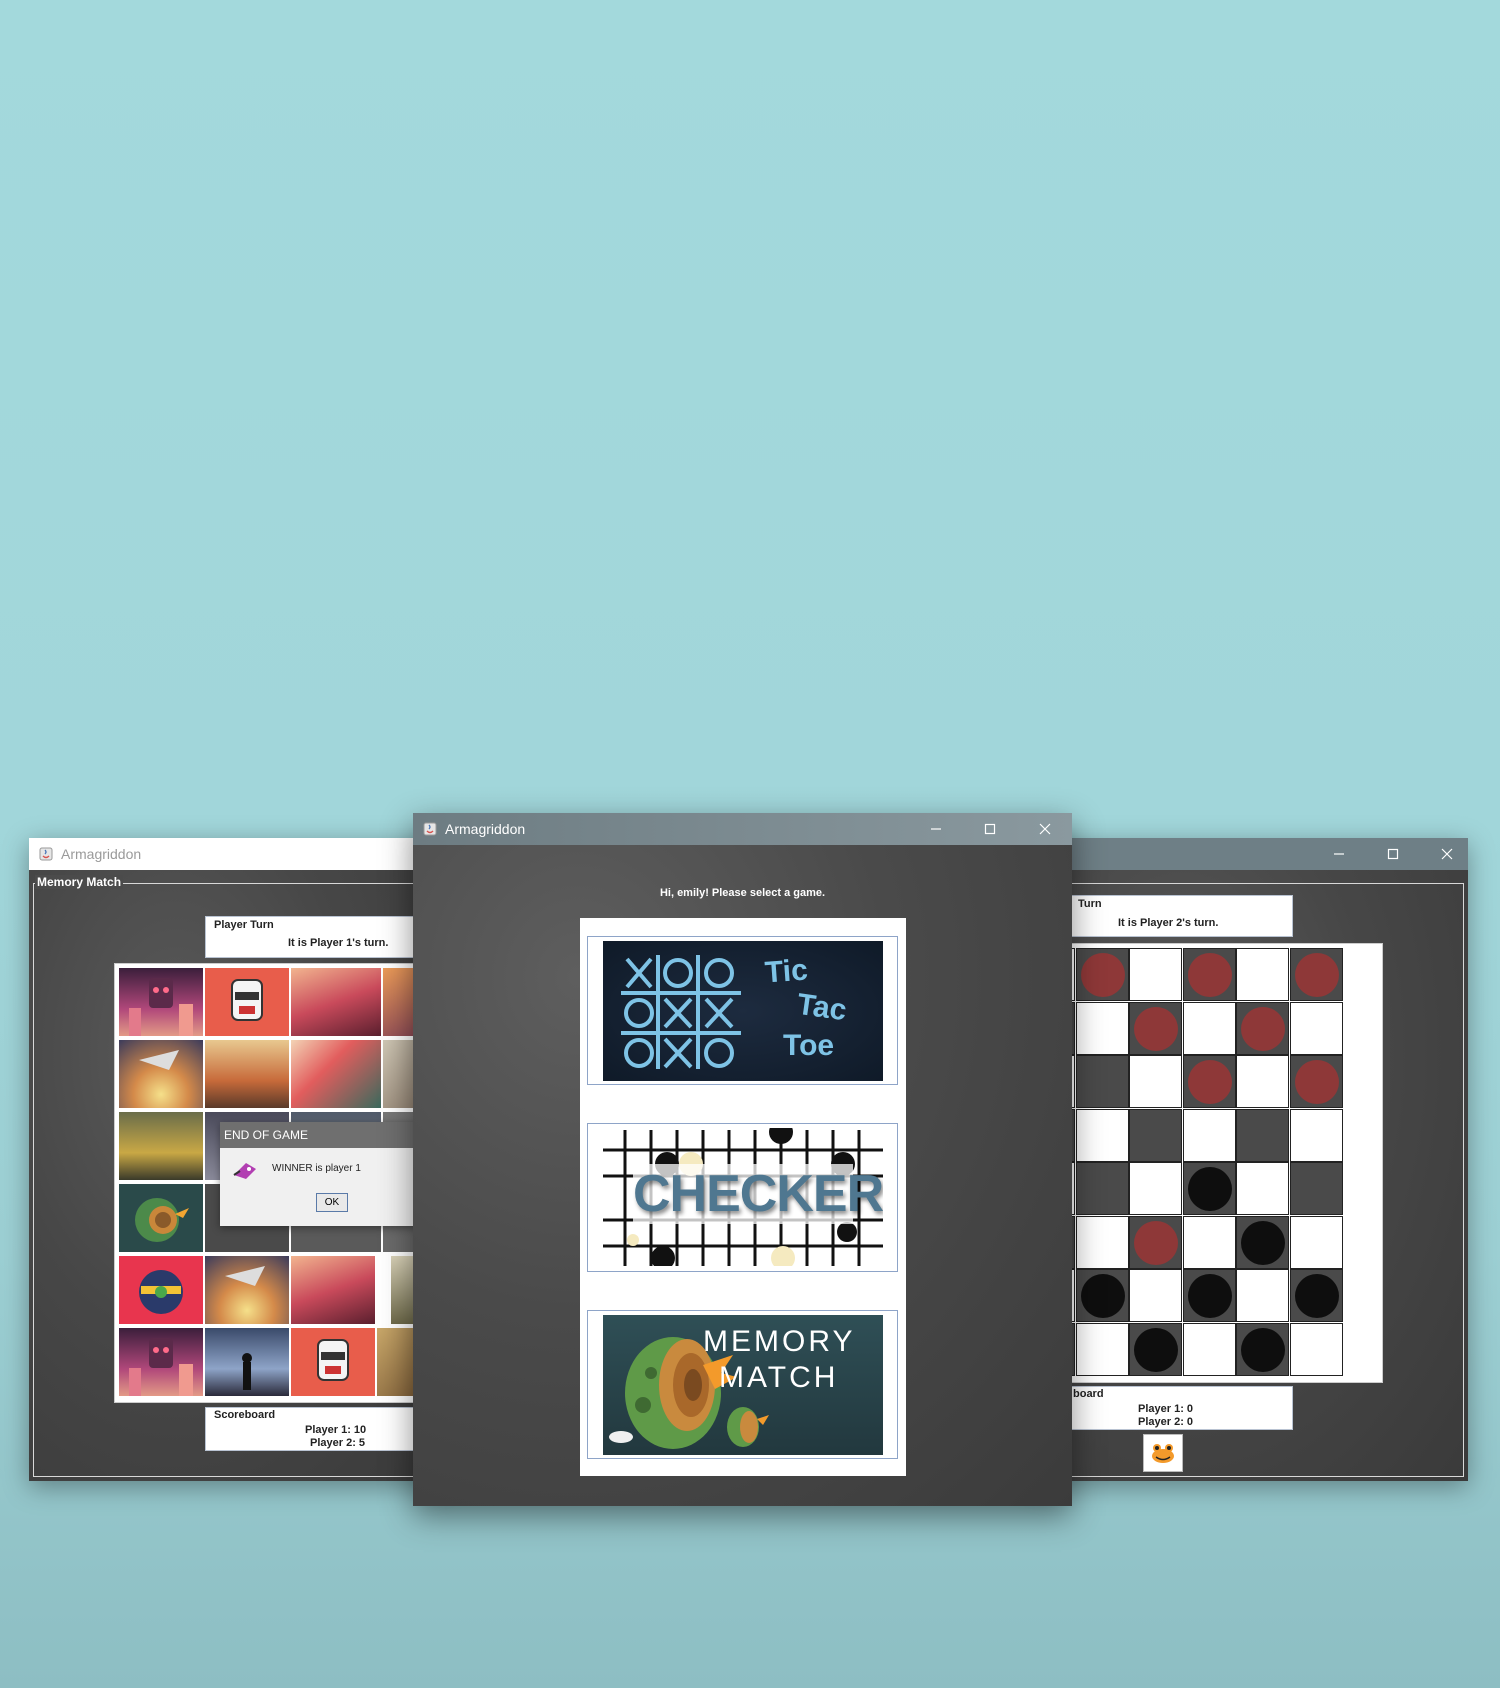 The image size is (1500, 1688). Describe the element at coordinates (245, 1172) in the screenshot. I see `dialog-bird-icon` at that location.